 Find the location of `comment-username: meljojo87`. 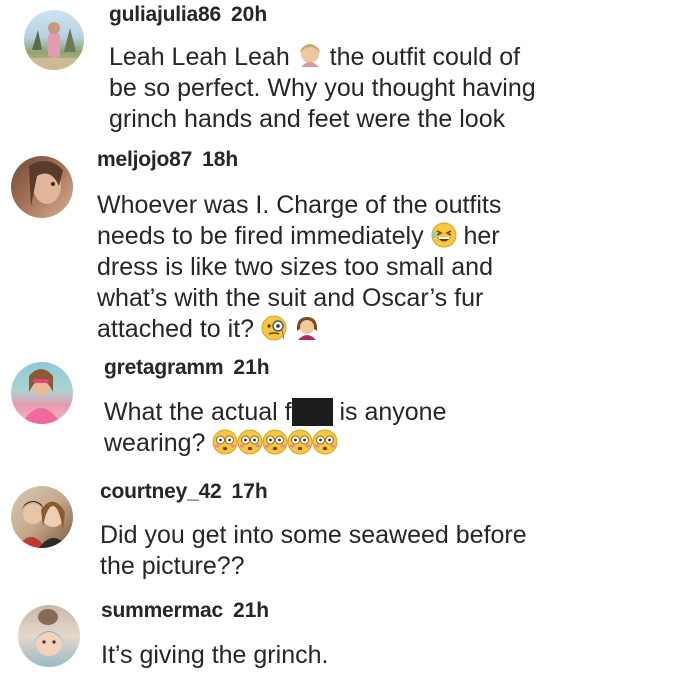

comment-username: meljojo87 is located at coordinates (144, 159).